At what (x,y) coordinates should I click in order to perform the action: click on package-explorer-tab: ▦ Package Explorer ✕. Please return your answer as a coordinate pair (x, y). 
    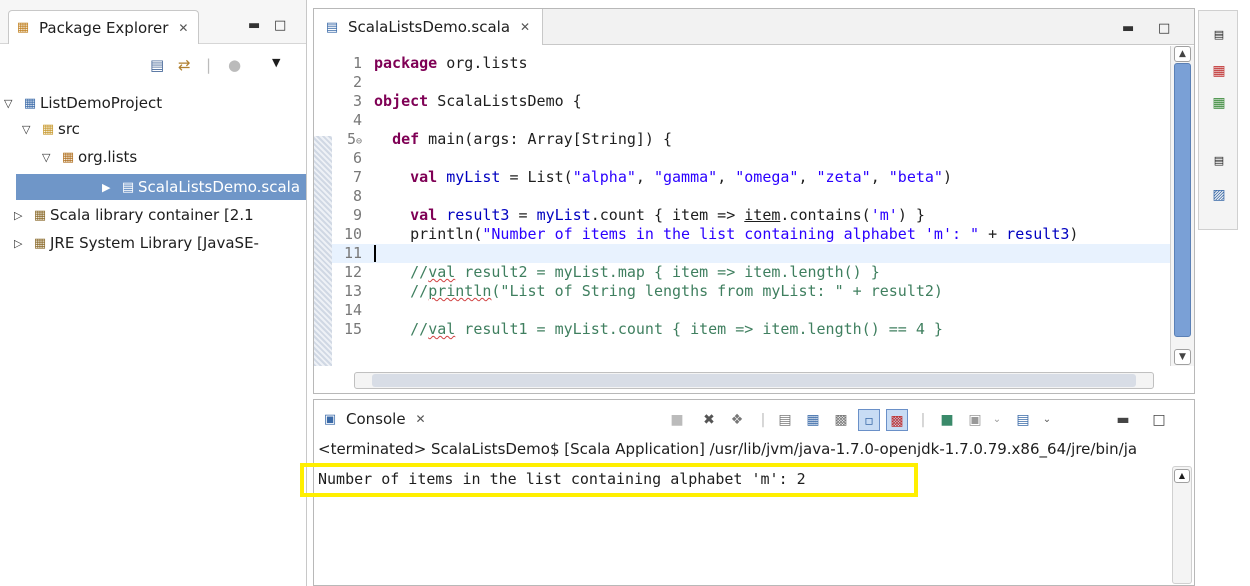
    Looking at the image, I should click on (104, 27).